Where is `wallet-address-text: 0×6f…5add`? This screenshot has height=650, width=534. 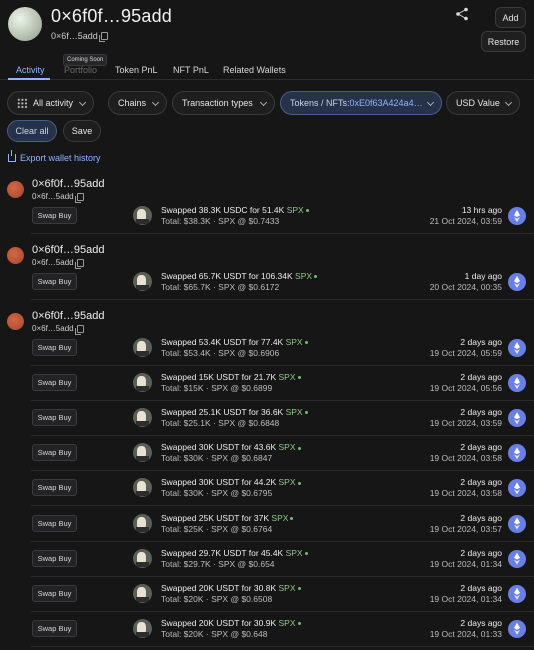 wallet-address-text: 0×6f…5add is located at coordinates (74, 36).